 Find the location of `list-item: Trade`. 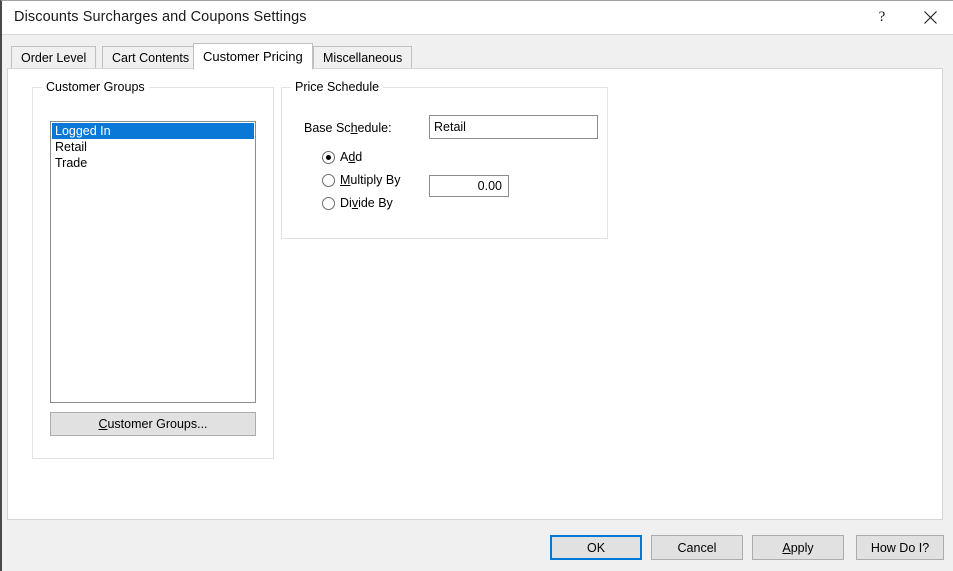

list-item: Trade is located at coordinates (153, 163).